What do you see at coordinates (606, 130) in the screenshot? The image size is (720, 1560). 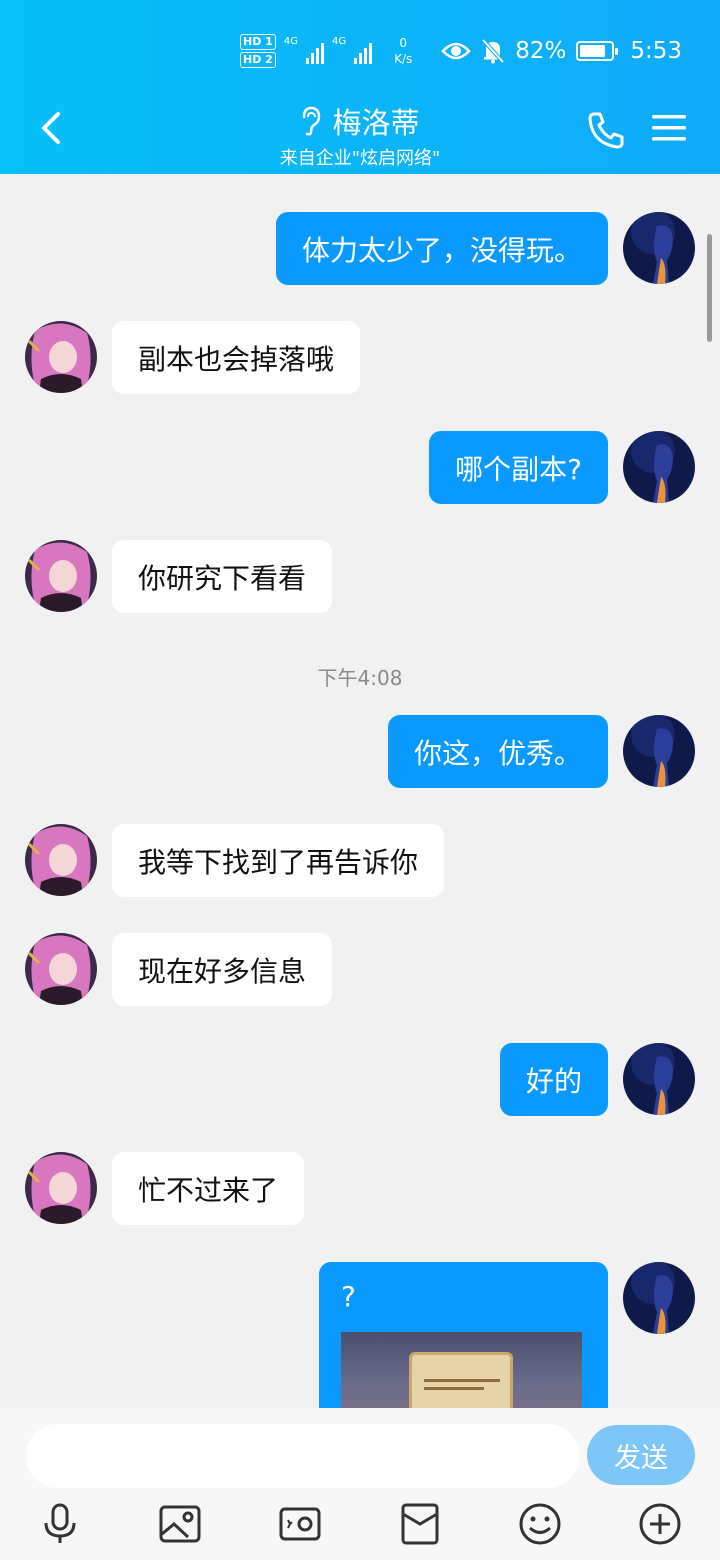 I see `phone-icon` at bounding box center [606, 130].